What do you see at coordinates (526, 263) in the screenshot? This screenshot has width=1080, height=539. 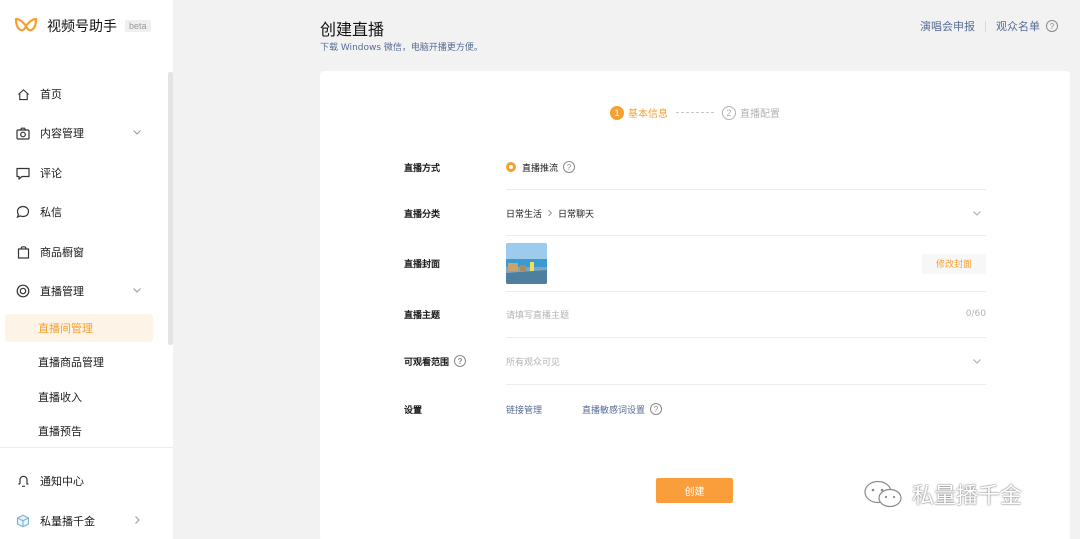 I see `cover-image` at bounding box center [526, 263].